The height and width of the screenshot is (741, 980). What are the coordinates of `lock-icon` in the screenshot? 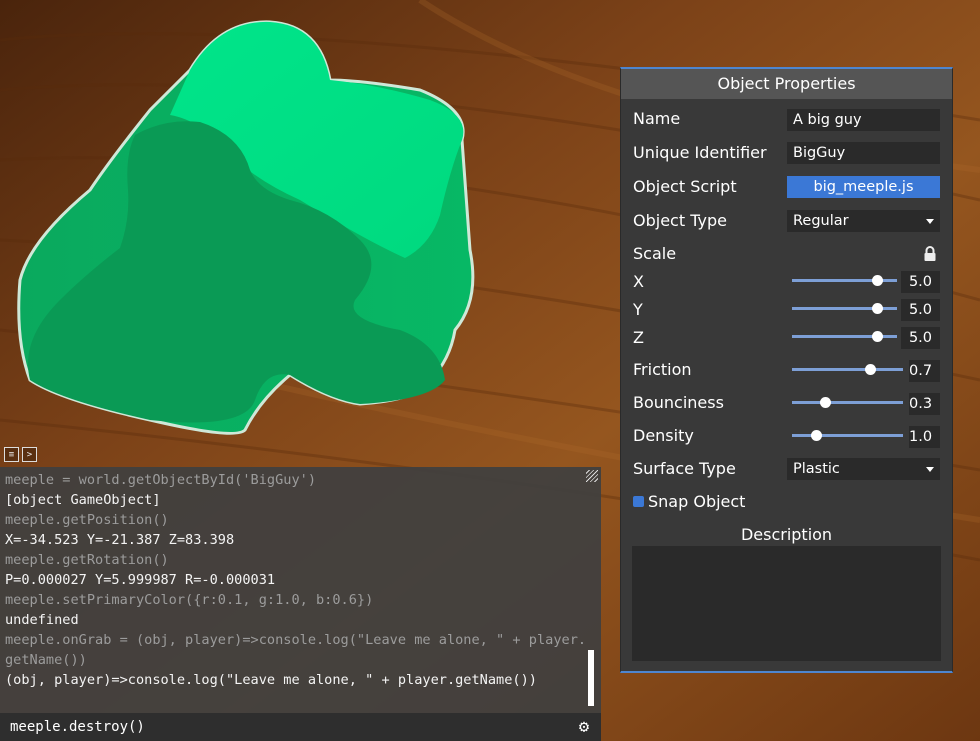 It's located at (930, 254).